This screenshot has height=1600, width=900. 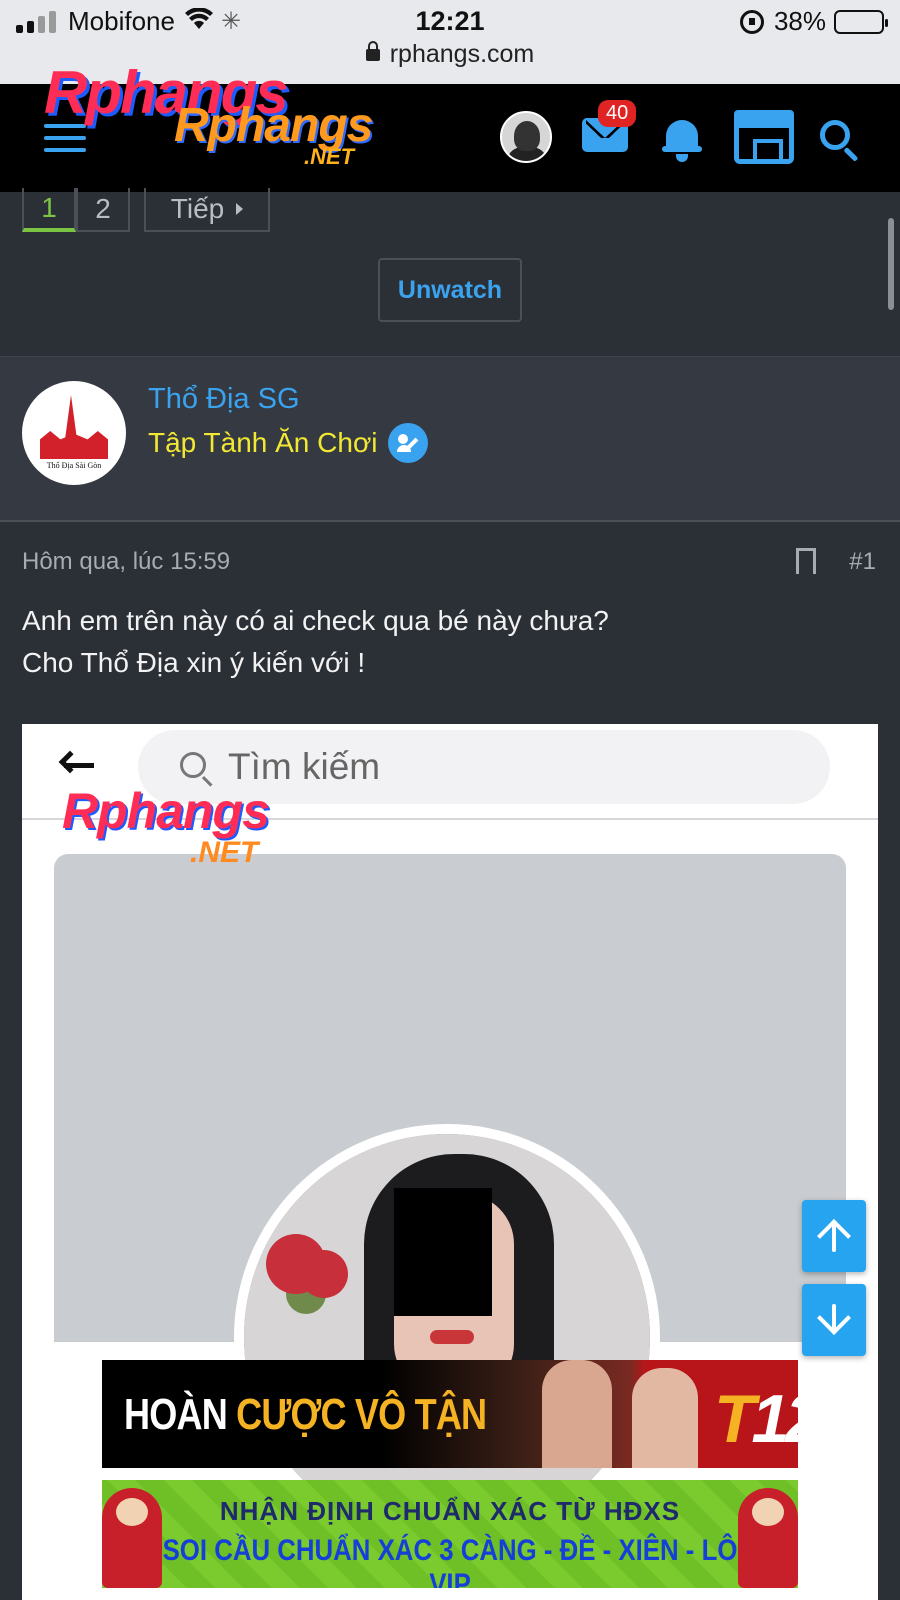 I want to click on avatar-caption: Thổ Địa Sài Gòn, so click(x=74, y=465).